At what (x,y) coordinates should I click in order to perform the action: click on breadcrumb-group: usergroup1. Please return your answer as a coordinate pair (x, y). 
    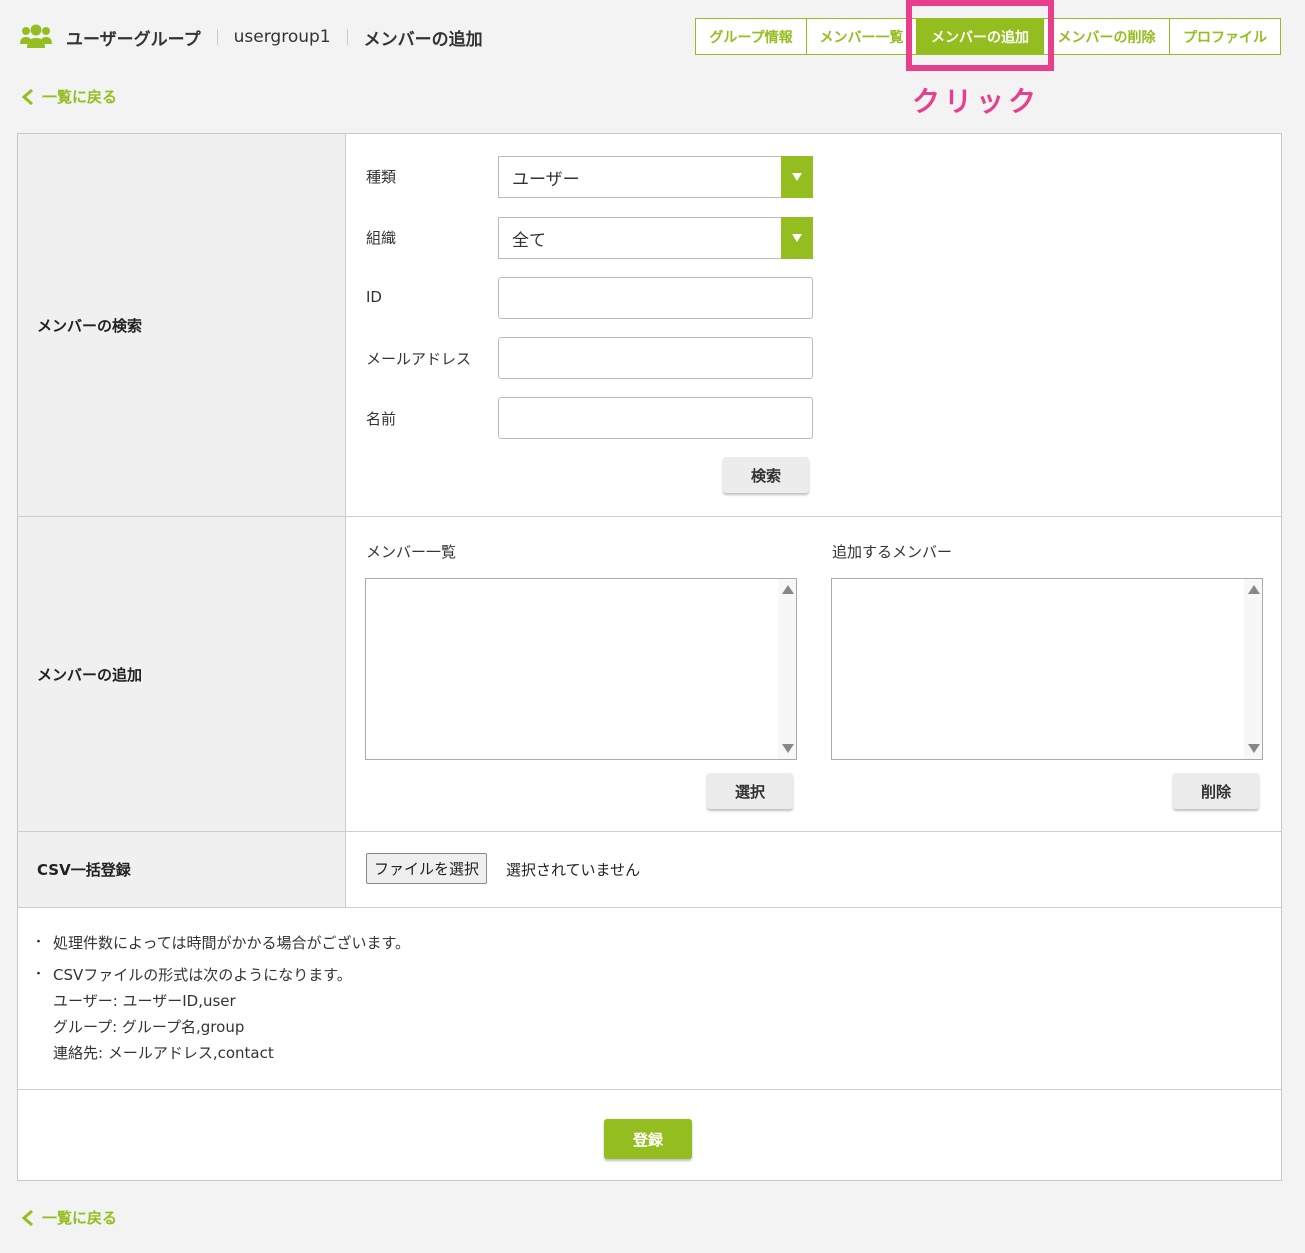
    Looking at the image, I should click on (282, 37).